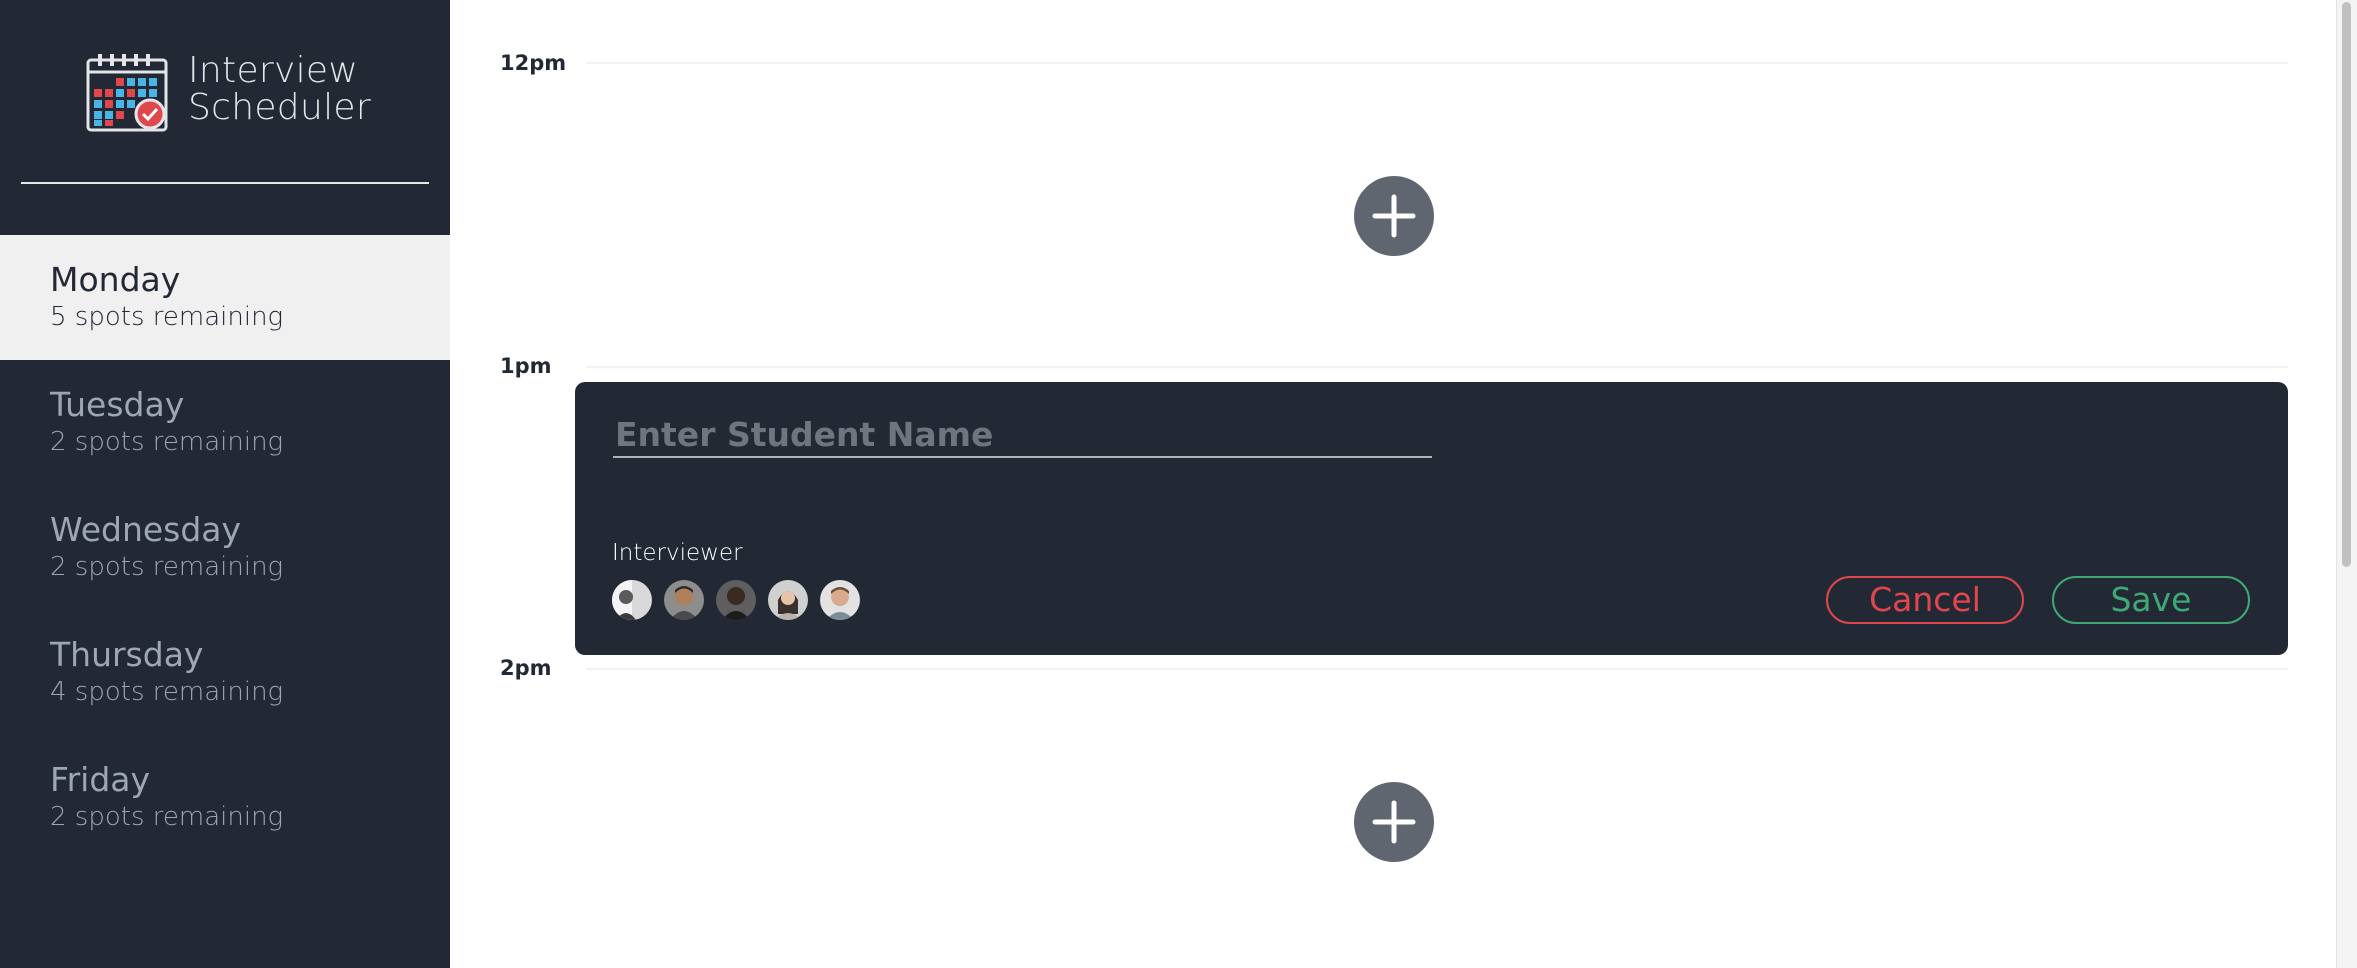  Describe the element at coordinates (533, 63) in the screenshot. I see `time-label-12pm: 12pm` at that location.